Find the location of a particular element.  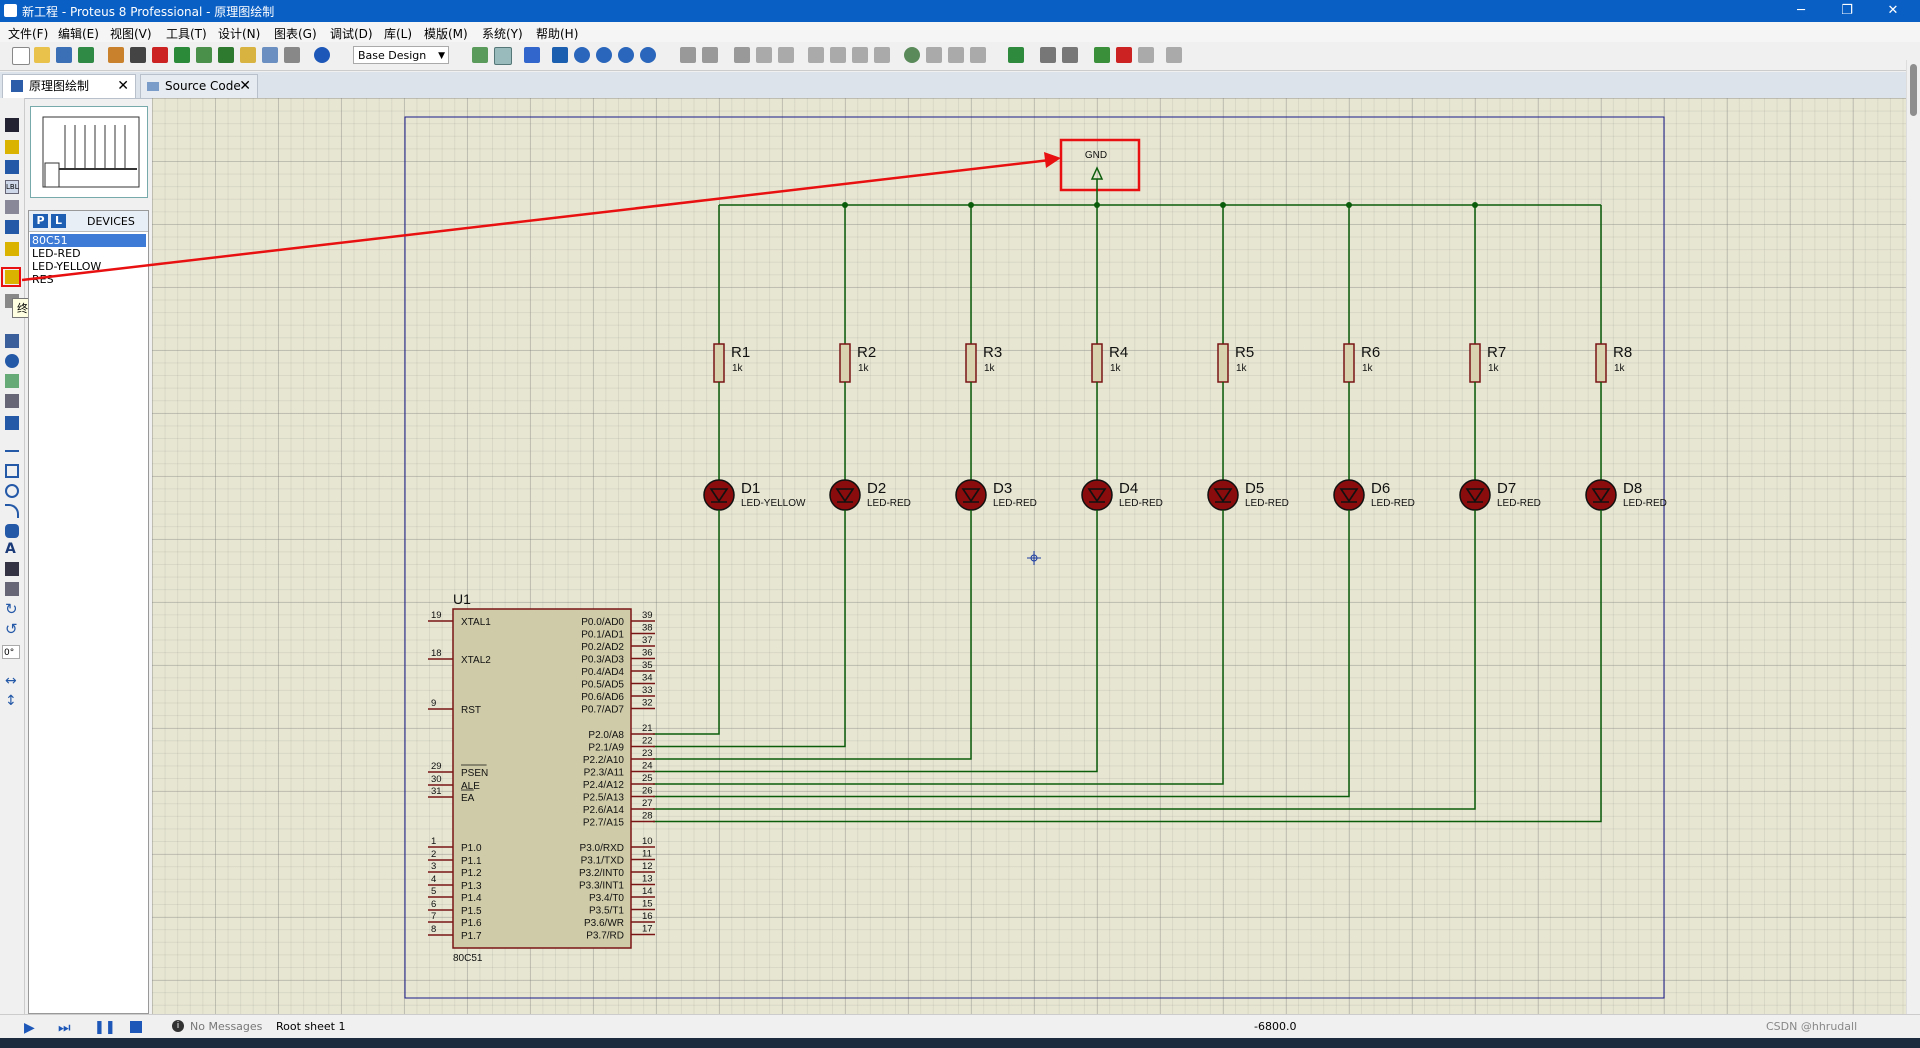

pin-number: 5 is located at coordinates (433, 891).